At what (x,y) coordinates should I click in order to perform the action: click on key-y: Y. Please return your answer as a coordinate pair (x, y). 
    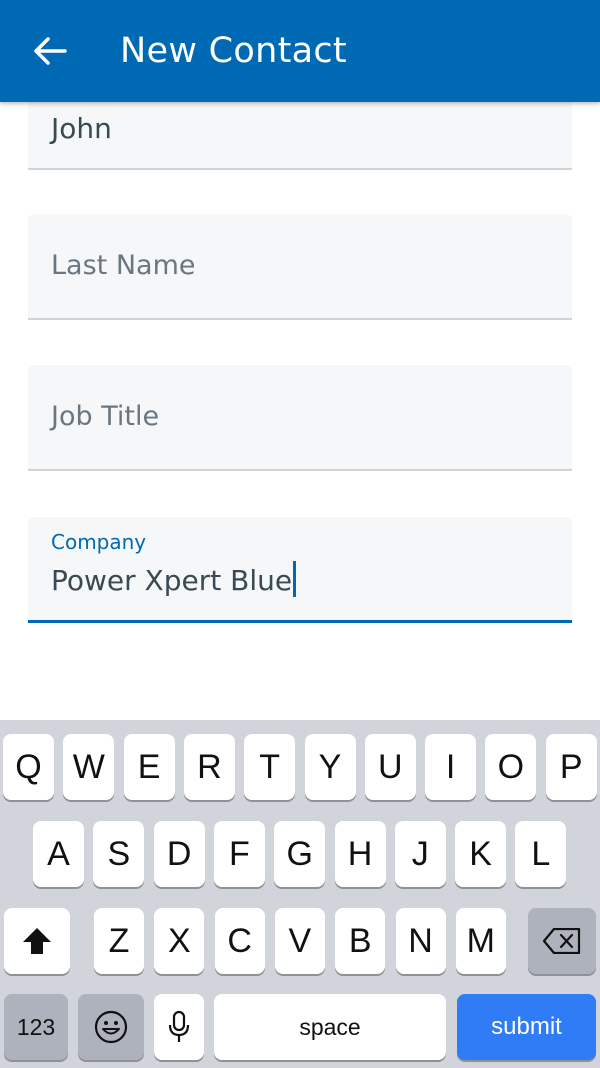
    Looking at the image, I should click on (330, 767).